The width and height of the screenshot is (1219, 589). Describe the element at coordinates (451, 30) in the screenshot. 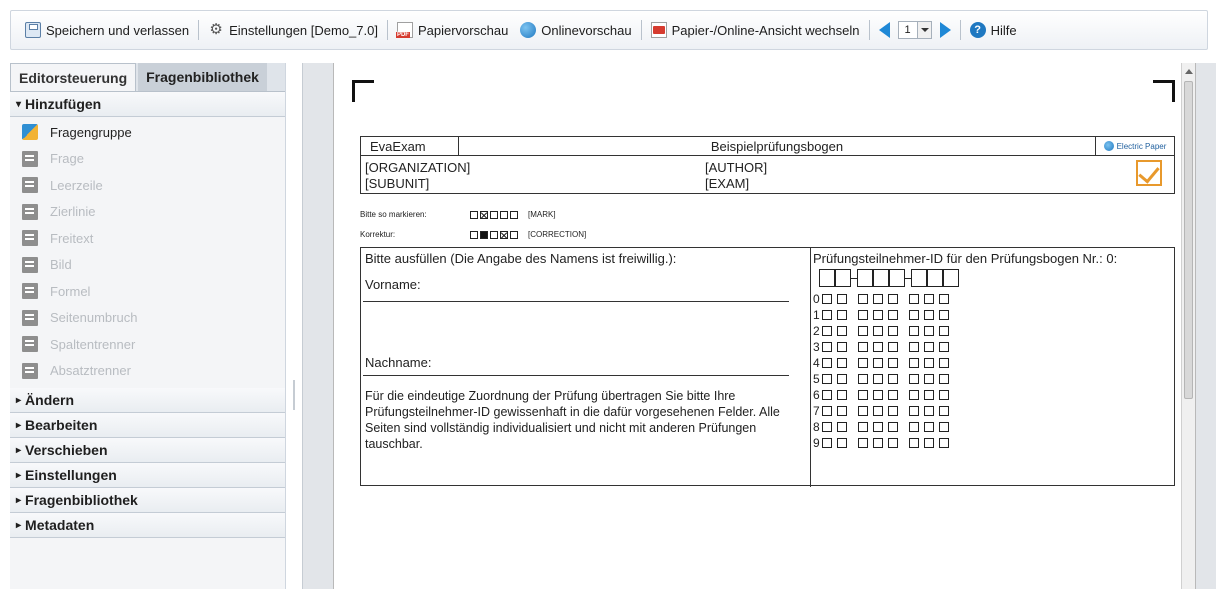

I see `paper-preview-button: Papiervorschau` at that location.